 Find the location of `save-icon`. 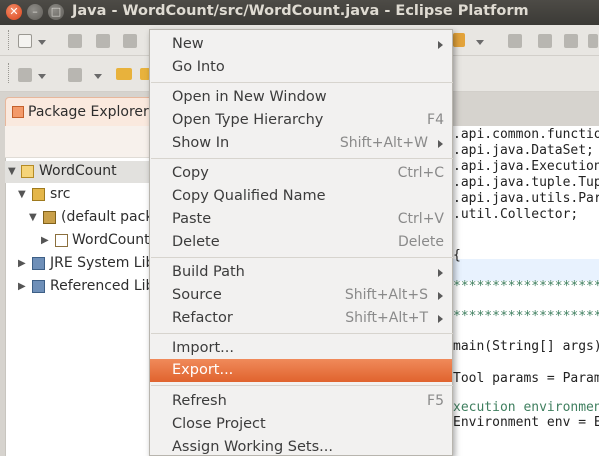

save-icon is located at coordinates (75, 41).